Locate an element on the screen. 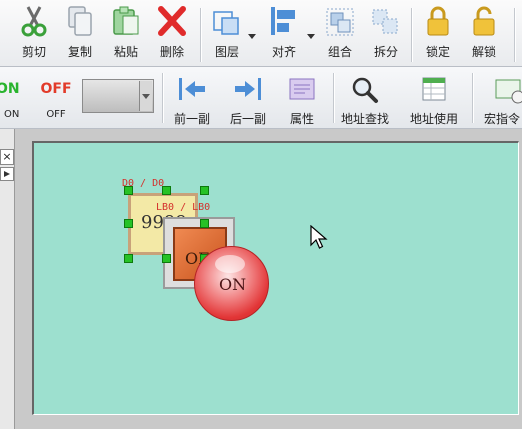 The image size is (522, 429). on-label: ON is located at coordinates (12, 114).